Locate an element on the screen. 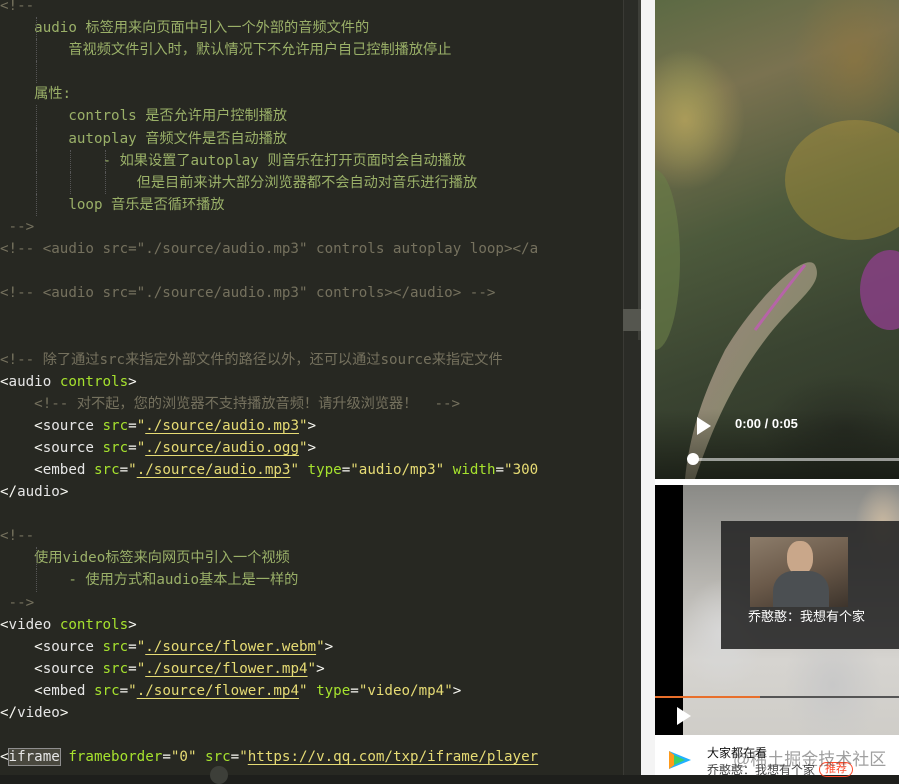  iframe-progress-fill is located at coordinates (707, 697).